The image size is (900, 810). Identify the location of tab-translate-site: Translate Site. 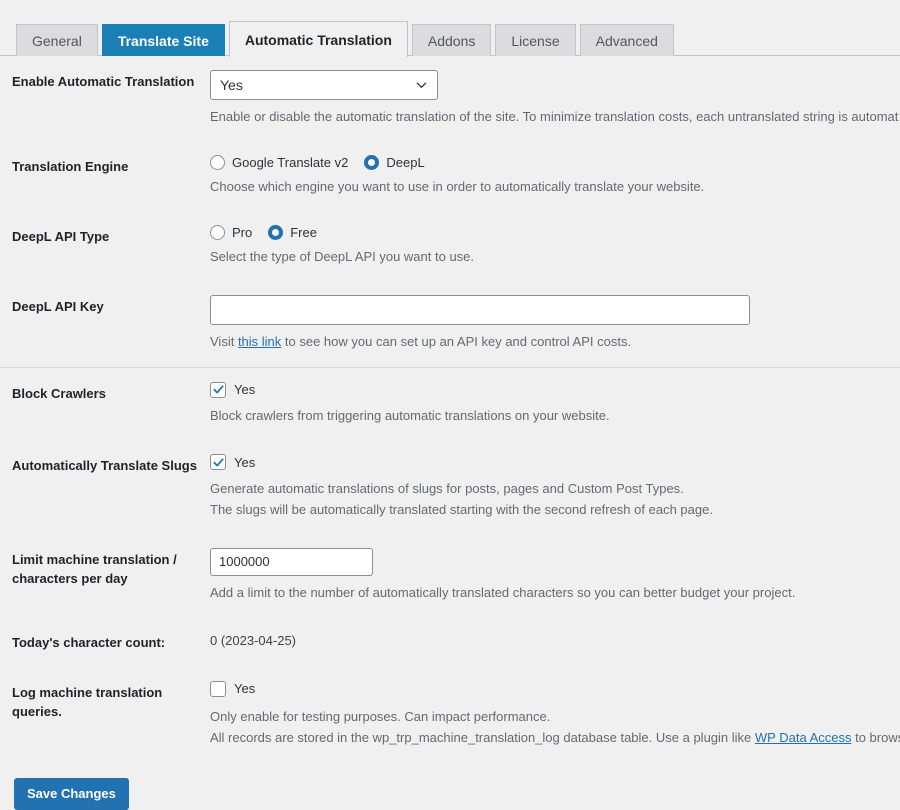
(163, 40).